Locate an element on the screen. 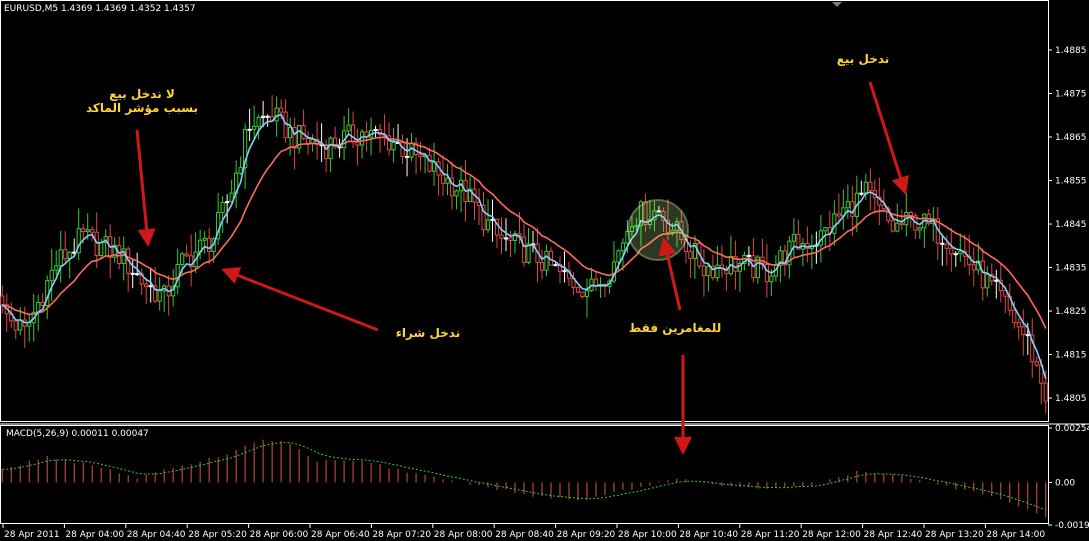 The height and width of the screenshot is (541, 1089). annotation-buy: ندخل شراء is located at coordinates (428, 333).